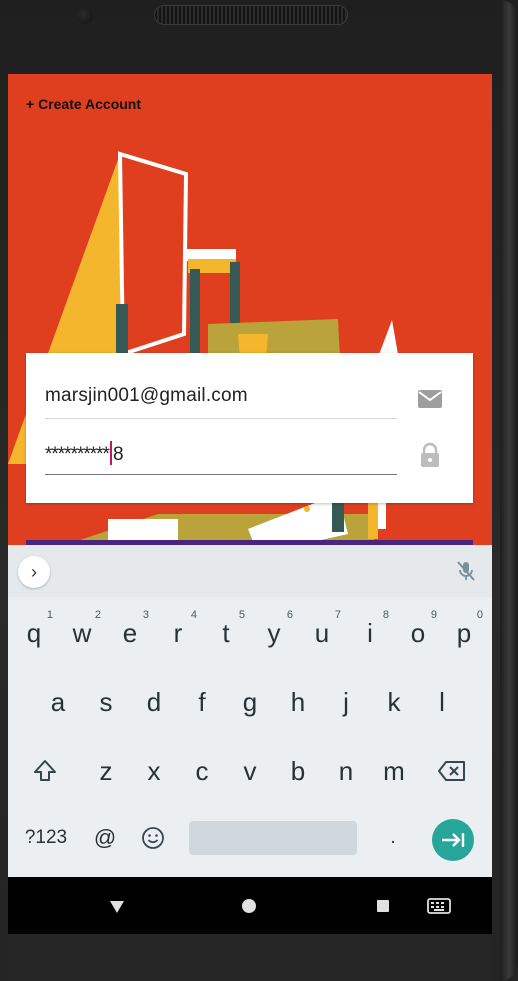 The width and height of the screenshot is (518, 981). I want to click on key-f: f, so click(202, 702).